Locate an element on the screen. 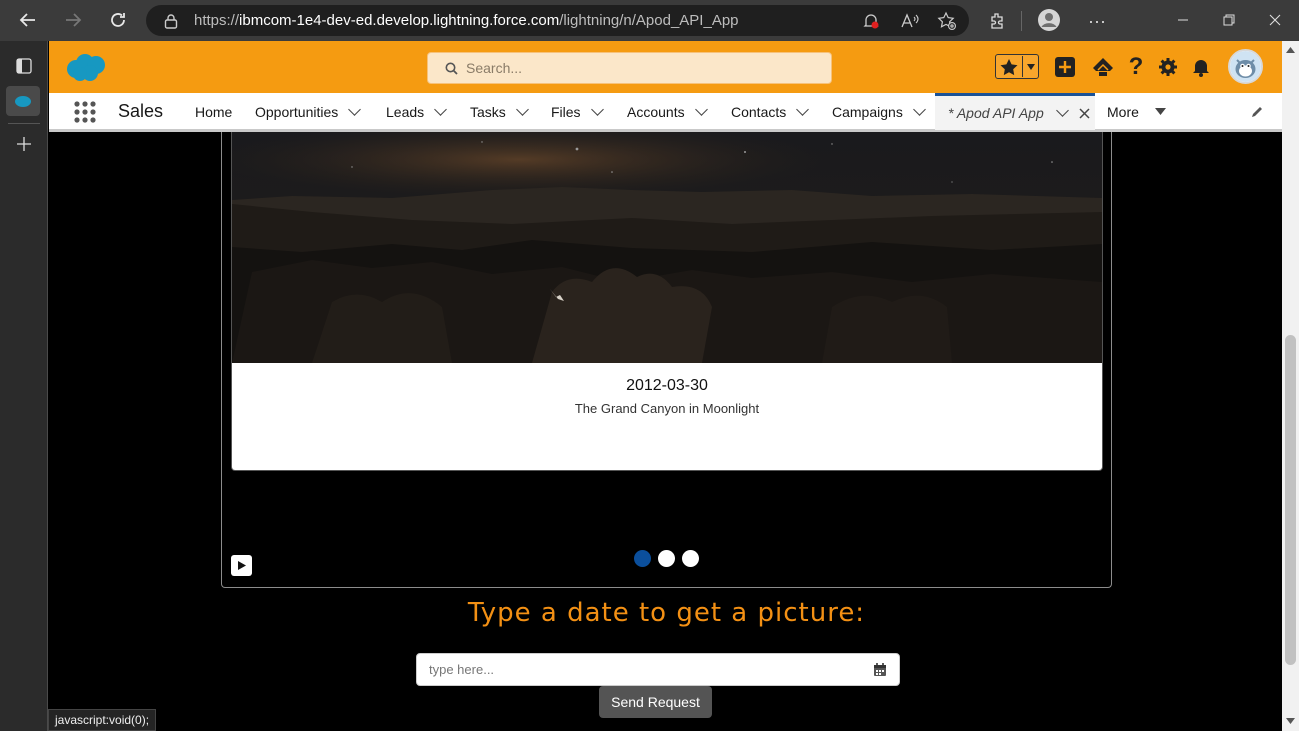 The width and height of the screenshot is (1299, 731). forward-icon is located at coordinates (73, 20).